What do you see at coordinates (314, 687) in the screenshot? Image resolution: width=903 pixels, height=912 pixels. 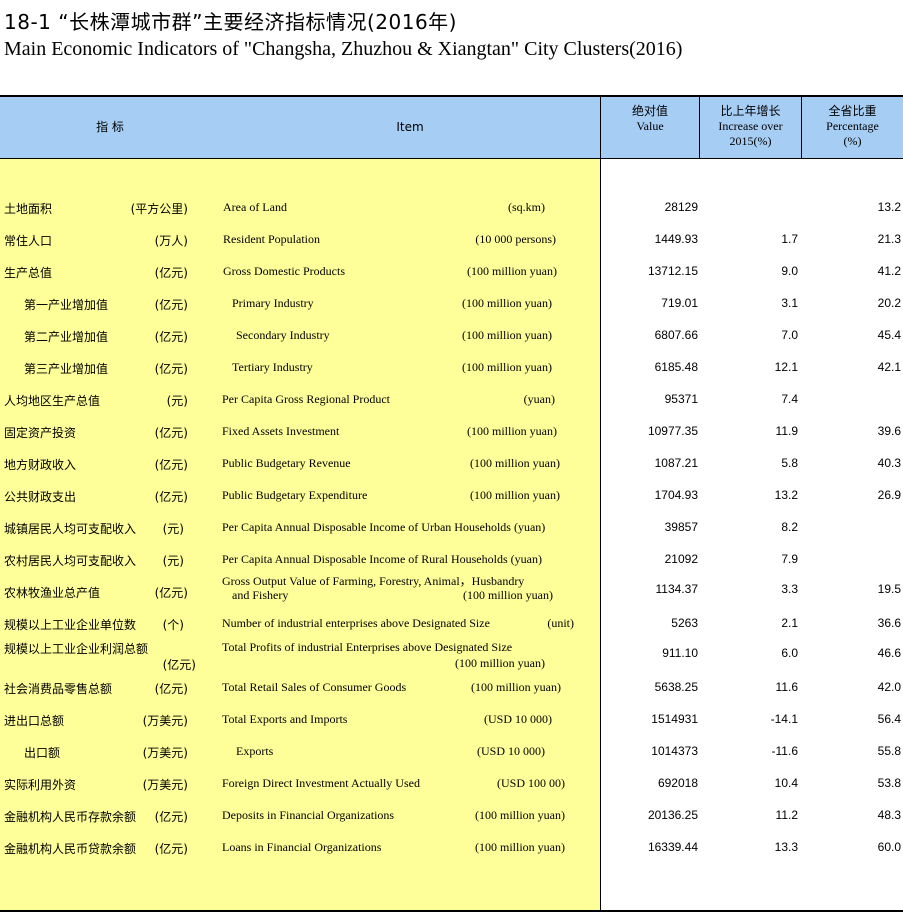 I see `indicator-name-en: Total Retail Sales of Consumer Goods` at bounding box center [314, 687].